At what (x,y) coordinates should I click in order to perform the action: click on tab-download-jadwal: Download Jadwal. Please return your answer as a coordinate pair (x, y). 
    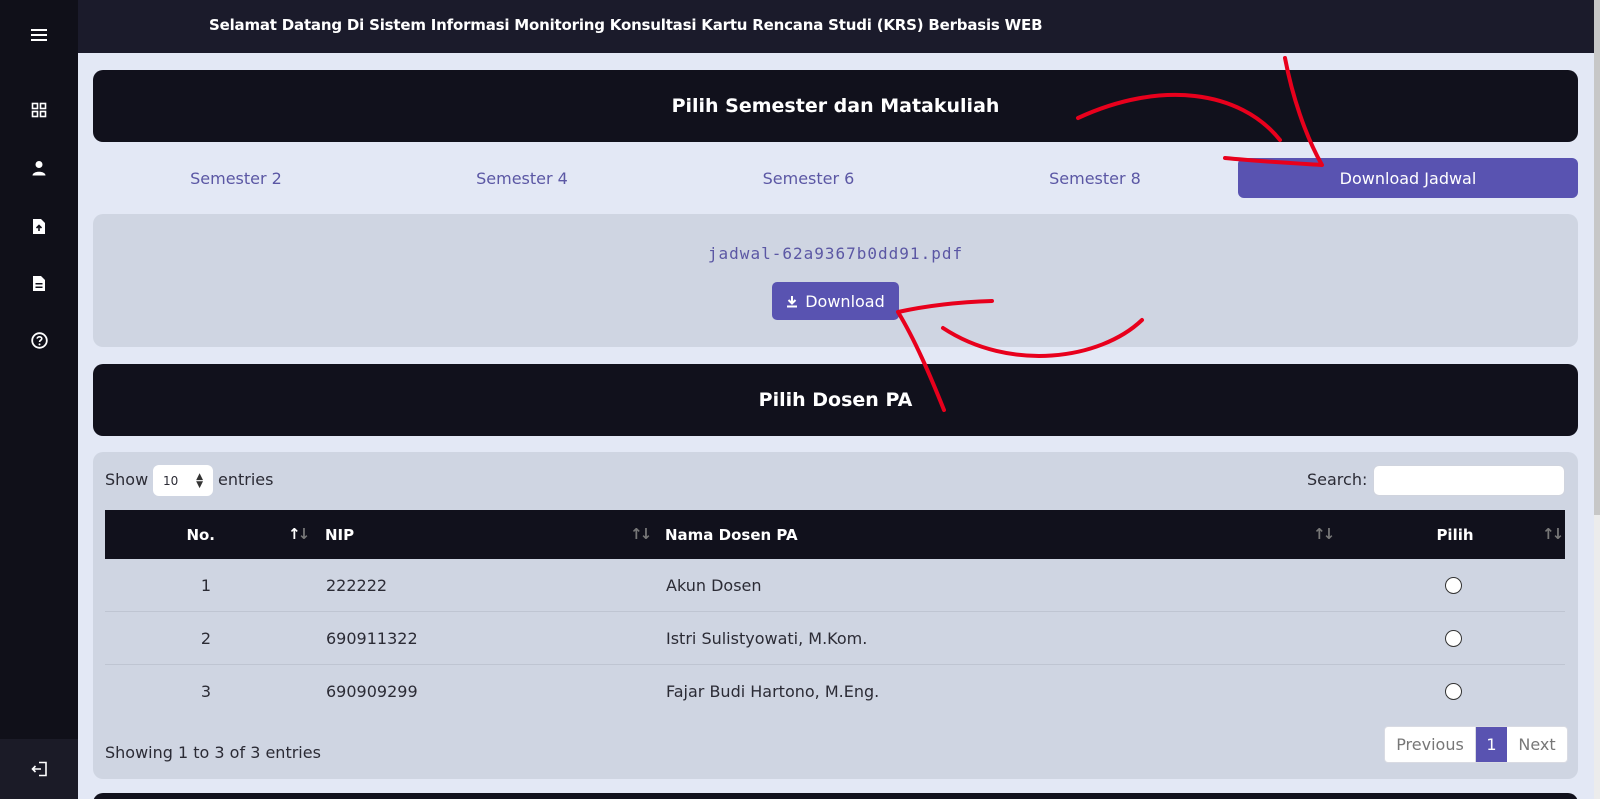
    Looking at the image, I should click on (1408, 178).